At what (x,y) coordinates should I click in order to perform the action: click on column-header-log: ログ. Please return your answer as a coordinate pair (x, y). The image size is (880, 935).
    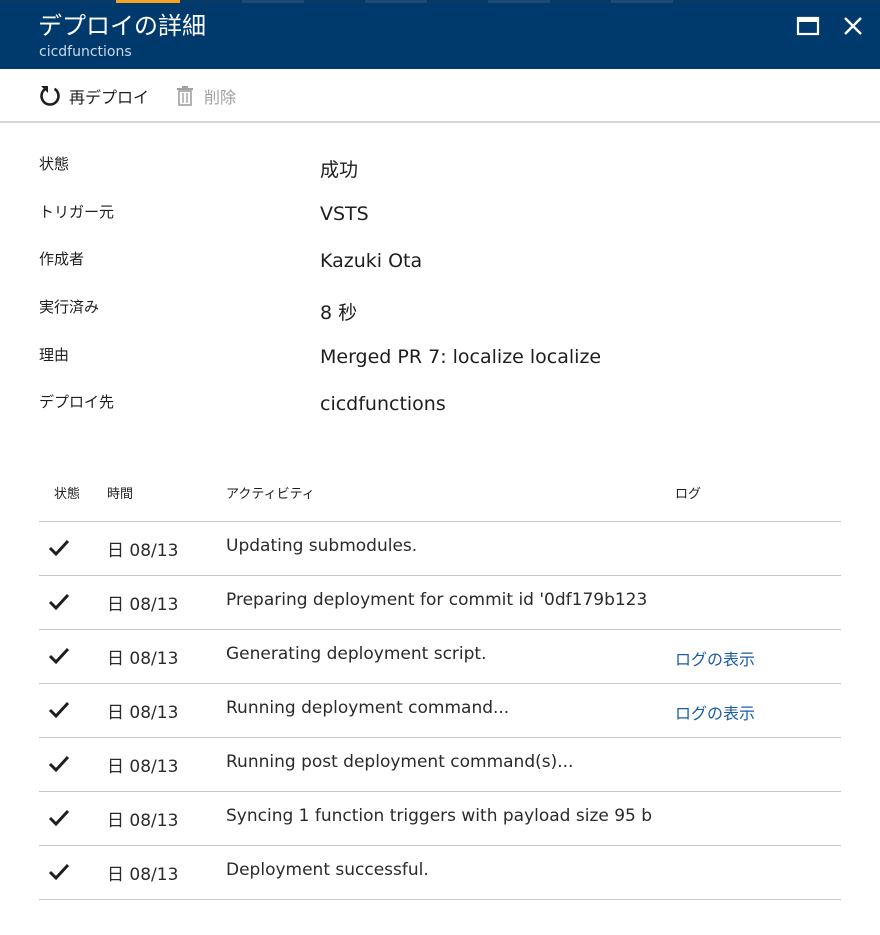
    Looking at the image, I should click on (688, 494).